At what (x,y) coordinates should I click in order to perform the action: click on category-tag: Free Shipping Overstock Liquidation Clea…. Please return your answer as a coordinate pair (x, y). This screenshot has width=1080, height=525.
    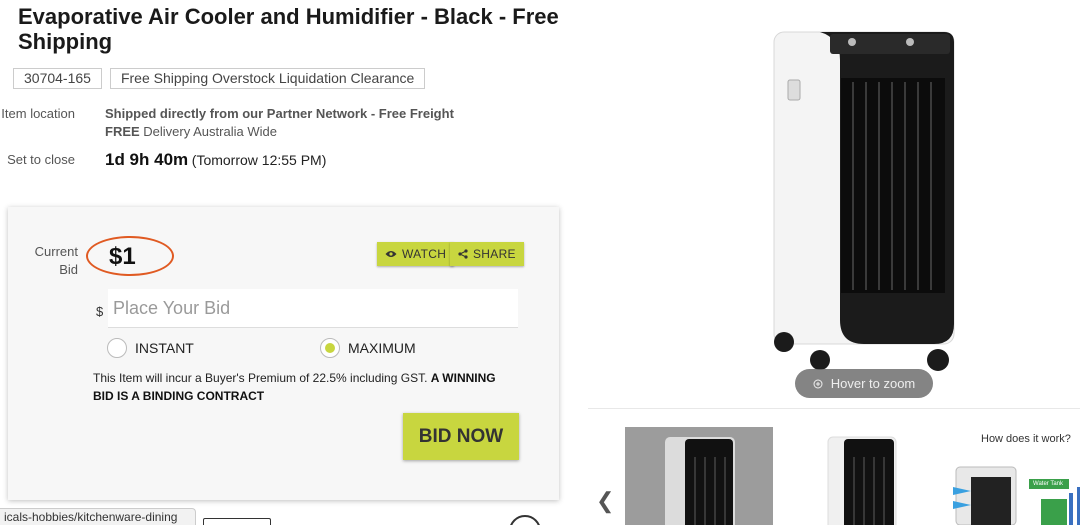
    Looking at the image, I should click on (267, 78).